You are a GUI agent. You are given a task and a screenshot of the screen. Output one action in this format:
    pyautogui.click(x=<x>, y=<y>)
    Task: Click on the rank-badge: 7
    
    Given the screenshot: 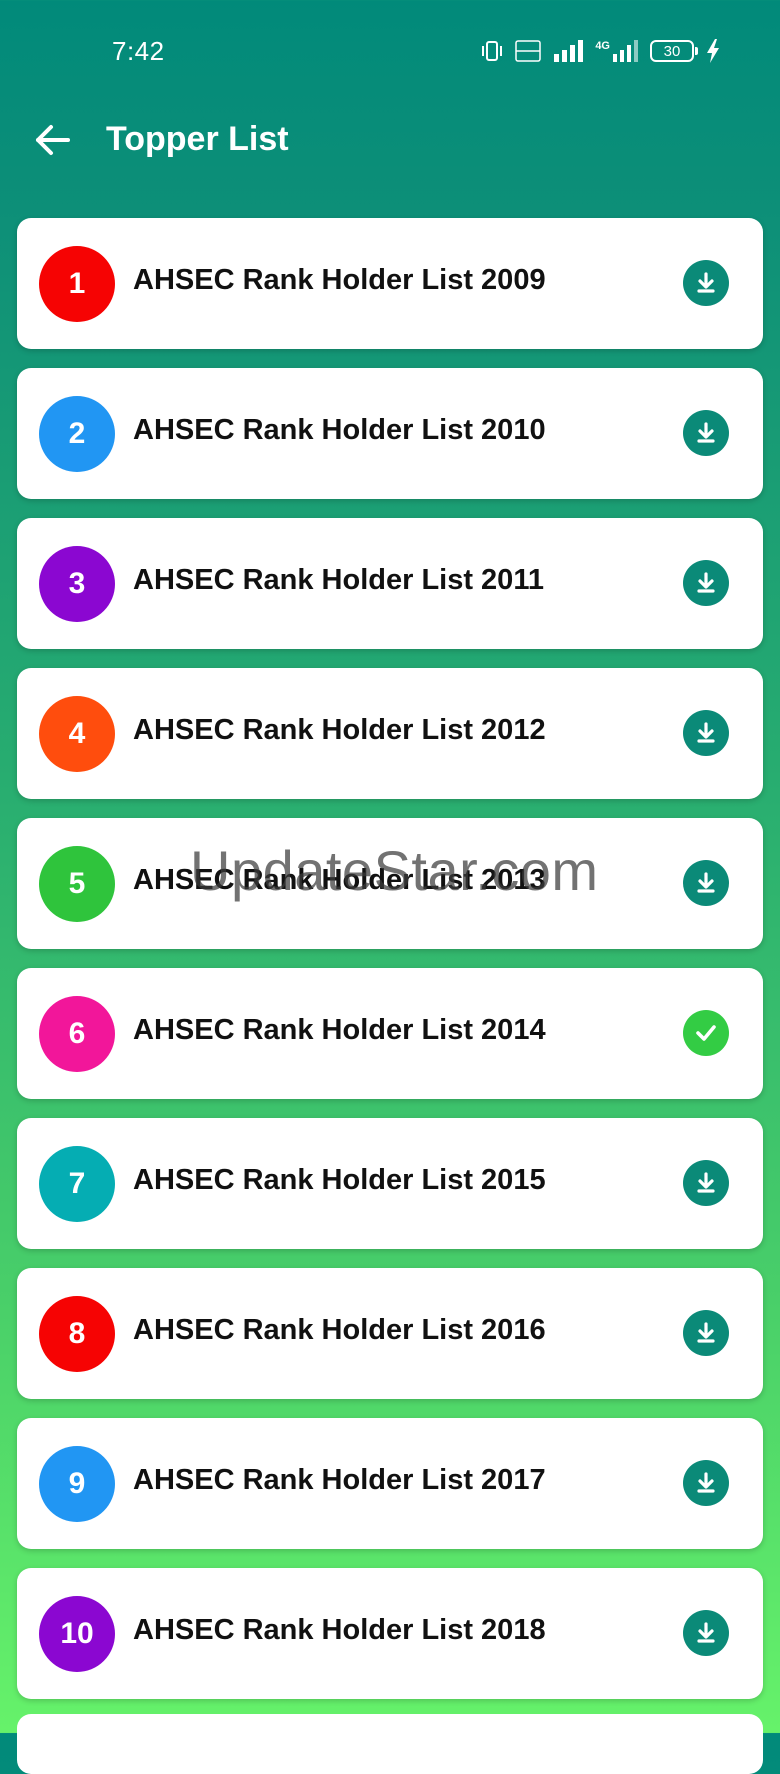 What is the action you would take?
    pyautogui.click(x=77, y=1184)
    